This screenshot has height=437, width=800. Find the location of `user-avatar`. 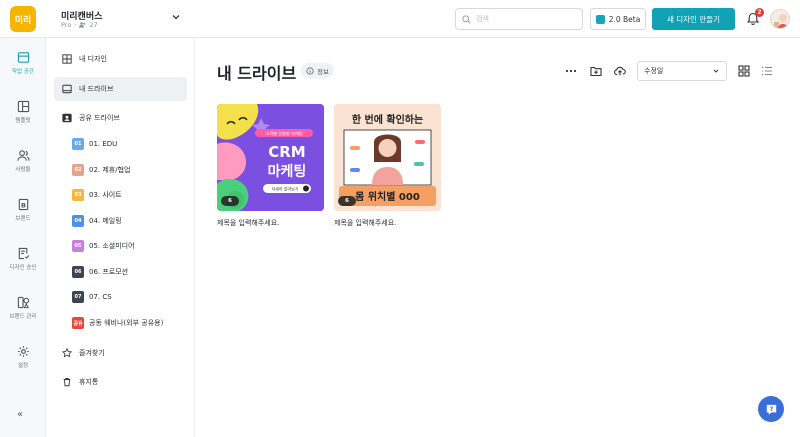

user-avatar is located at coordinates (780, 19).